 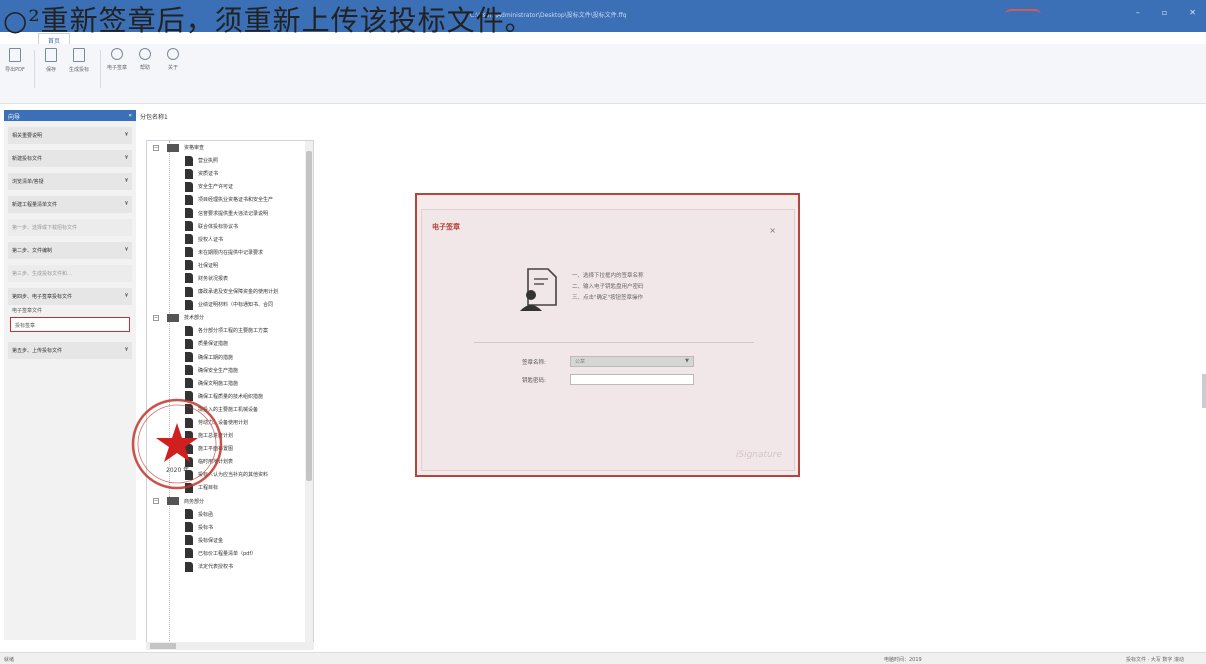 What do you see at coordinates (117, 54) in the screenshot?
I see `stamp-icon` at bounding box center [117, 54].